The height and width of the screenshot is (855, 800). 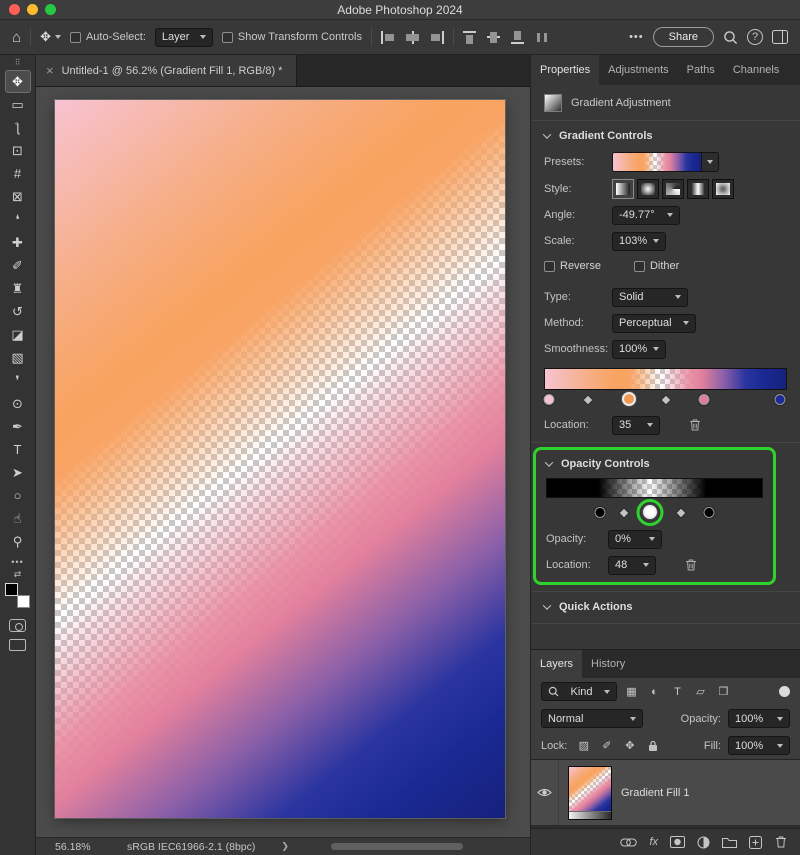 What do you see at coordinates (709, 512) in the screenshot?
I see `opacity-stop-right` at bounding box center [709, 512].